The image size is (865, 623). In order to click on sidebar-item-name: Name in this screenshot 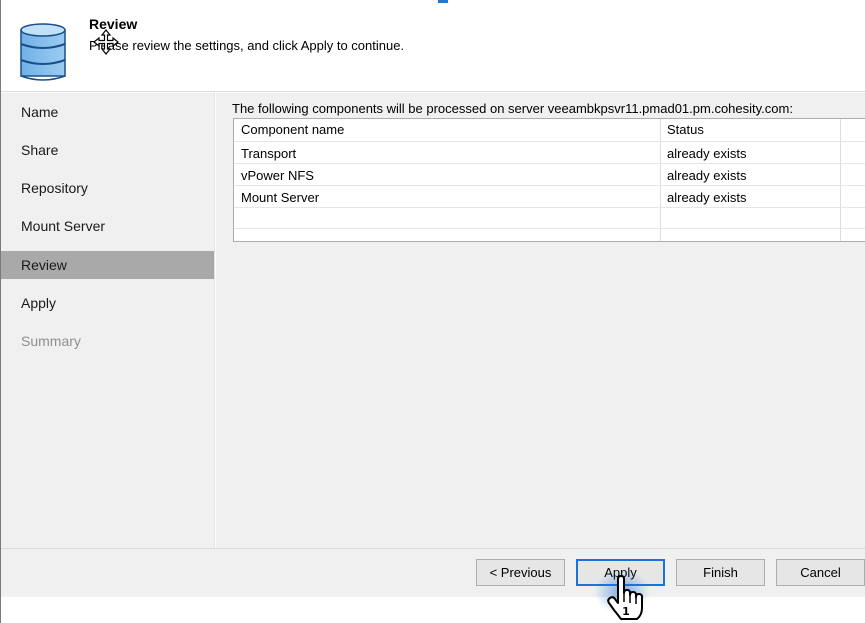, I will do `click(107, 112)`.